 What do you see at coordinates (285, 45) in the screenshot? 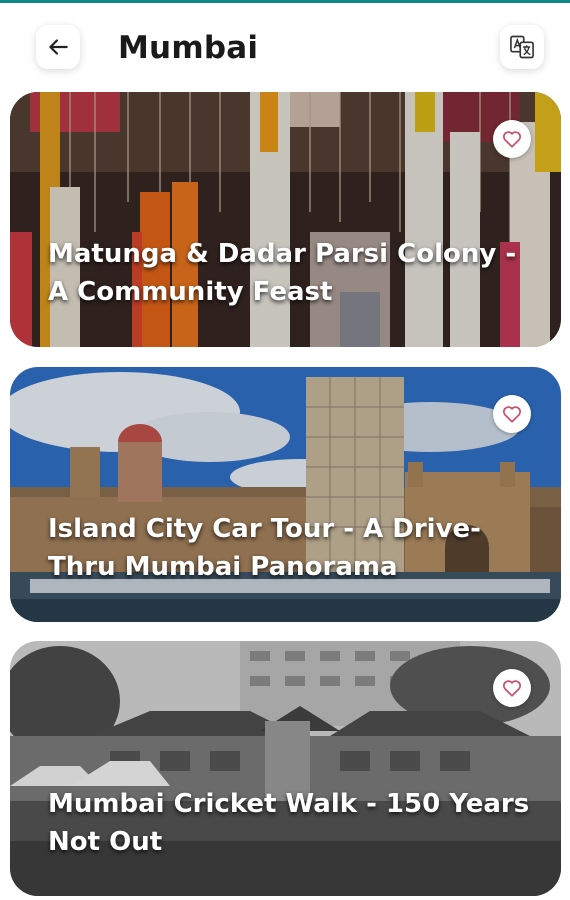
I see `header: Mumbai` at bounding box center [285, 45].